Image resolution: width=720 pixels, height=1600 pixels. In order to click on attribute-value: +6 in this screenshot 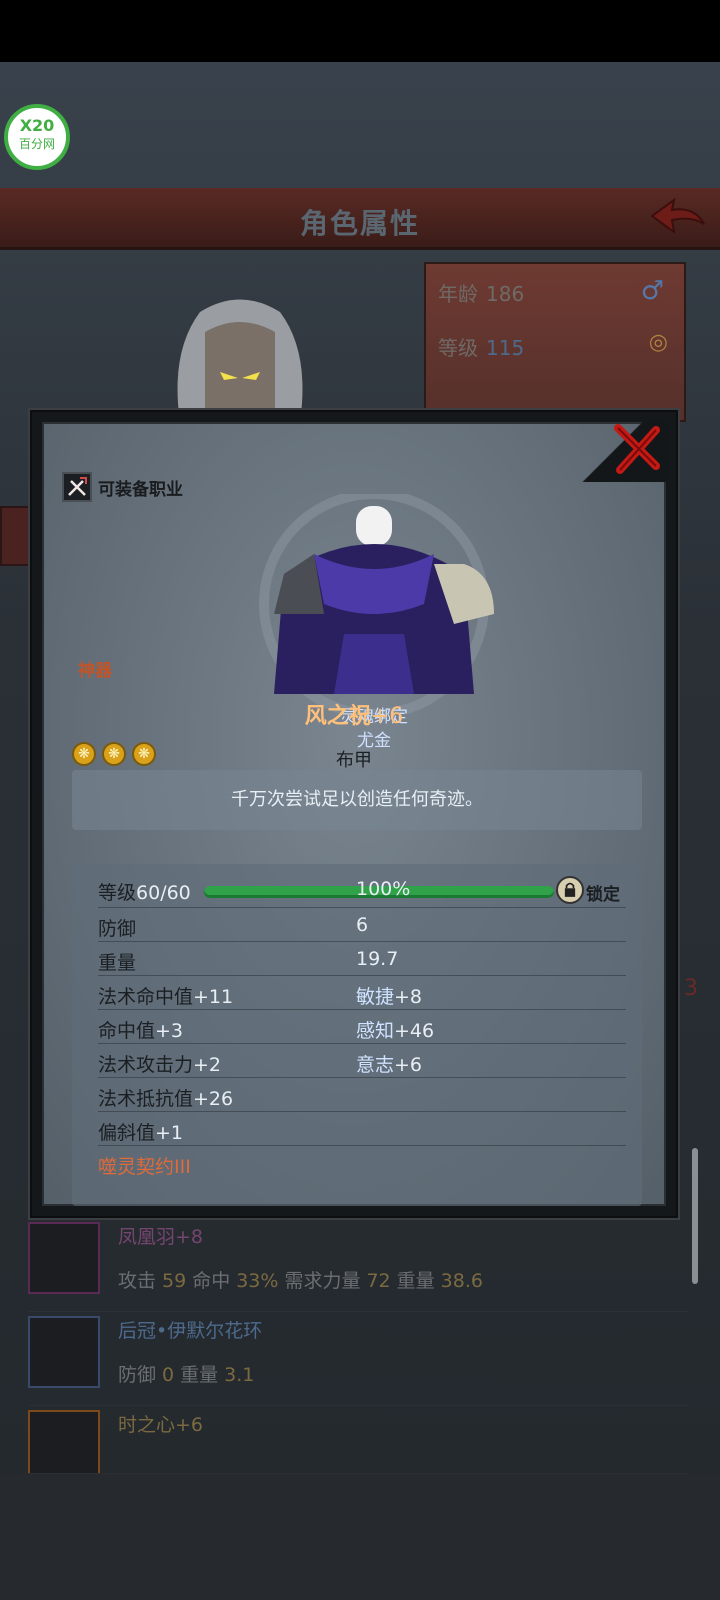, I will do `click(408, 1065)`.